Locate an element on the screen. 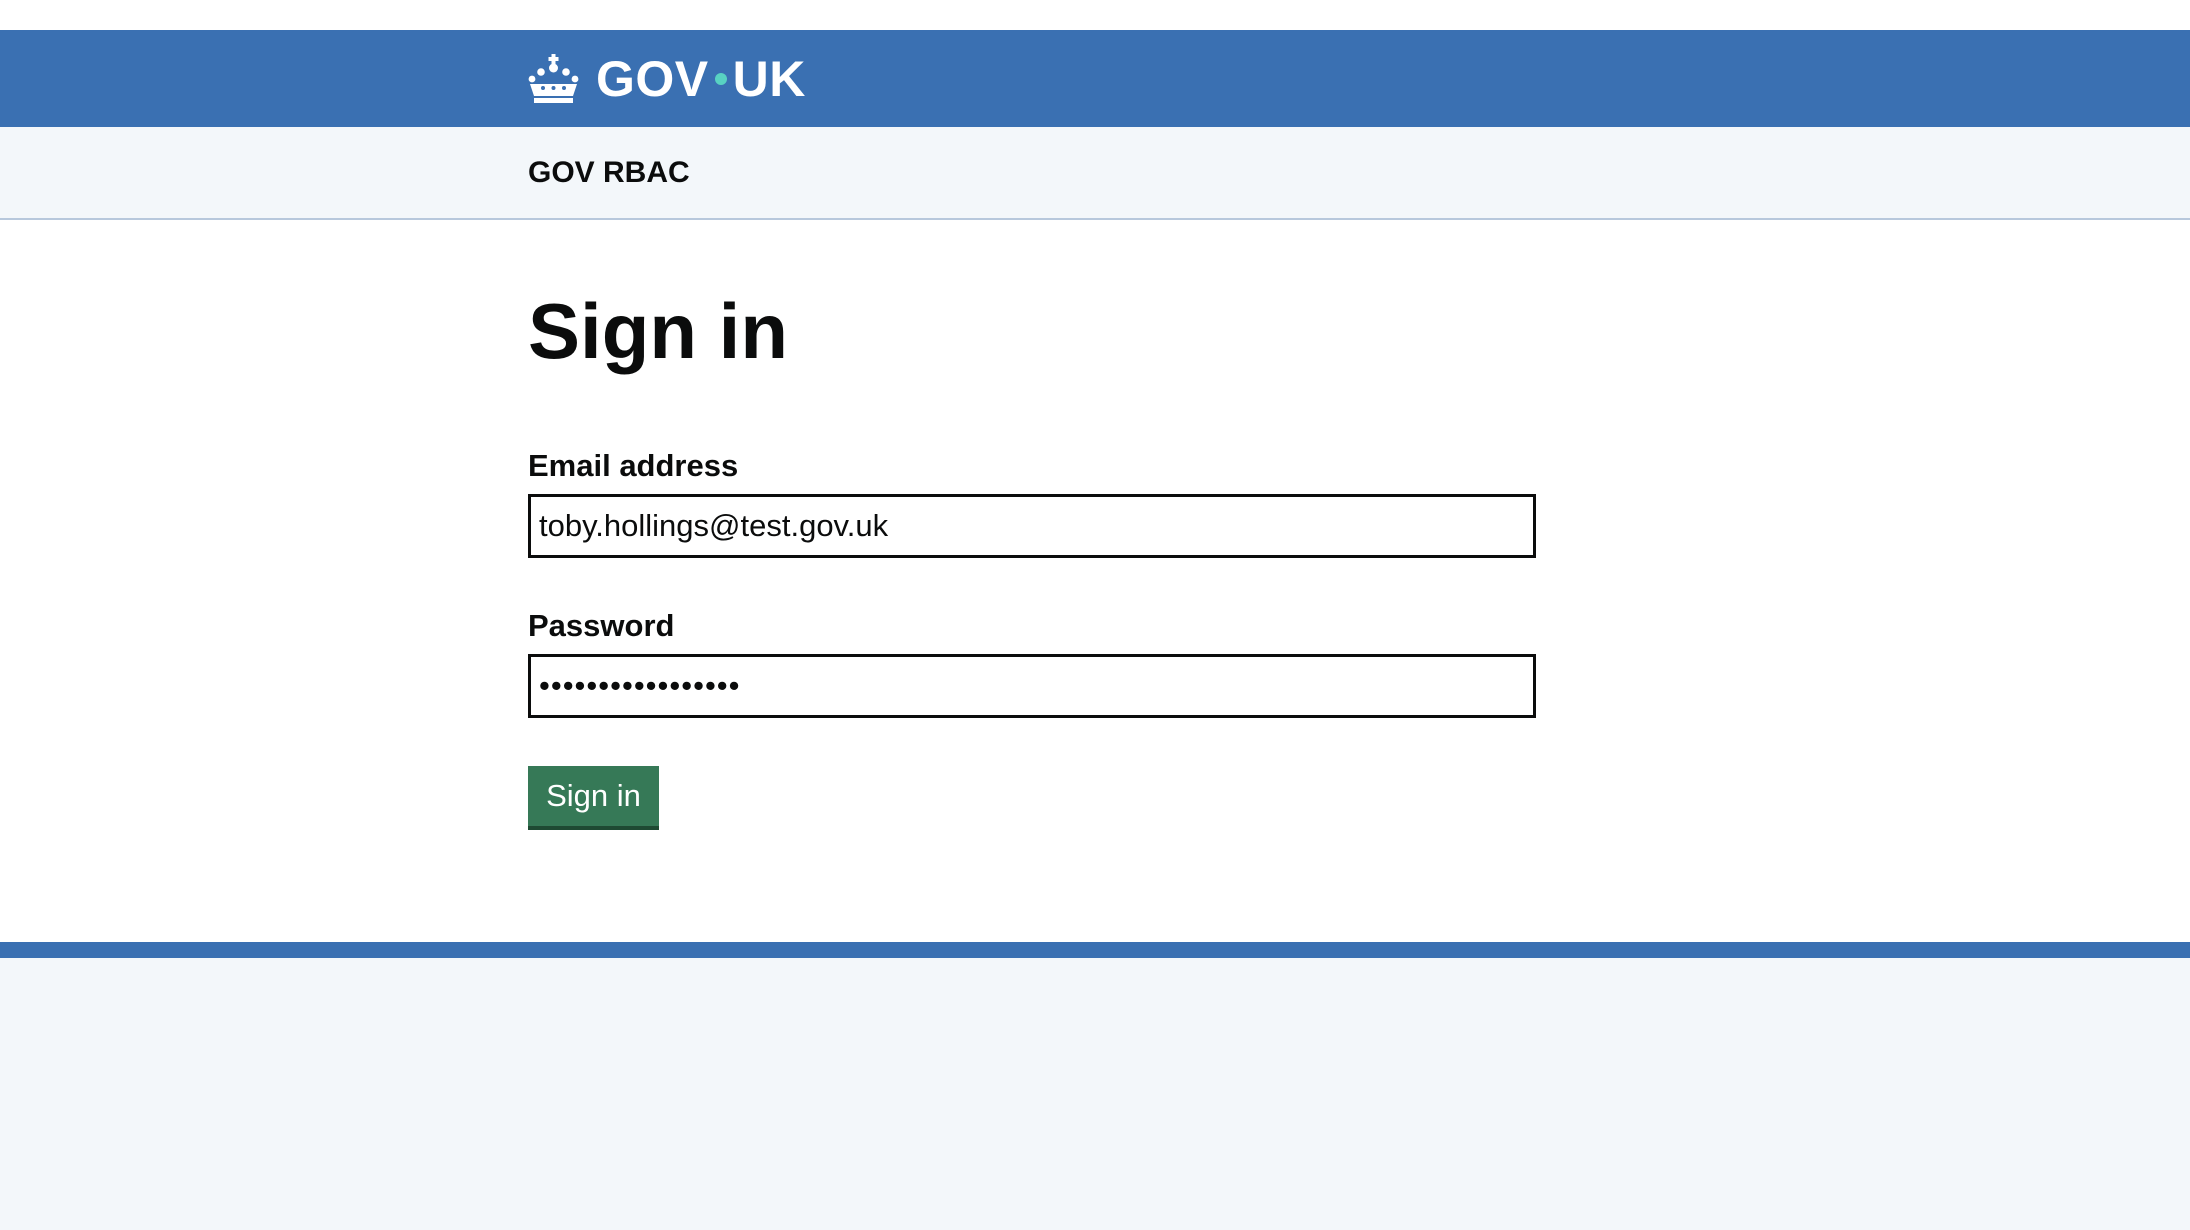 Image resolution: width=2190 pixels, height=1230 pixels. govuk-logo-link: GOV UK is located at coordinates (666, 79).